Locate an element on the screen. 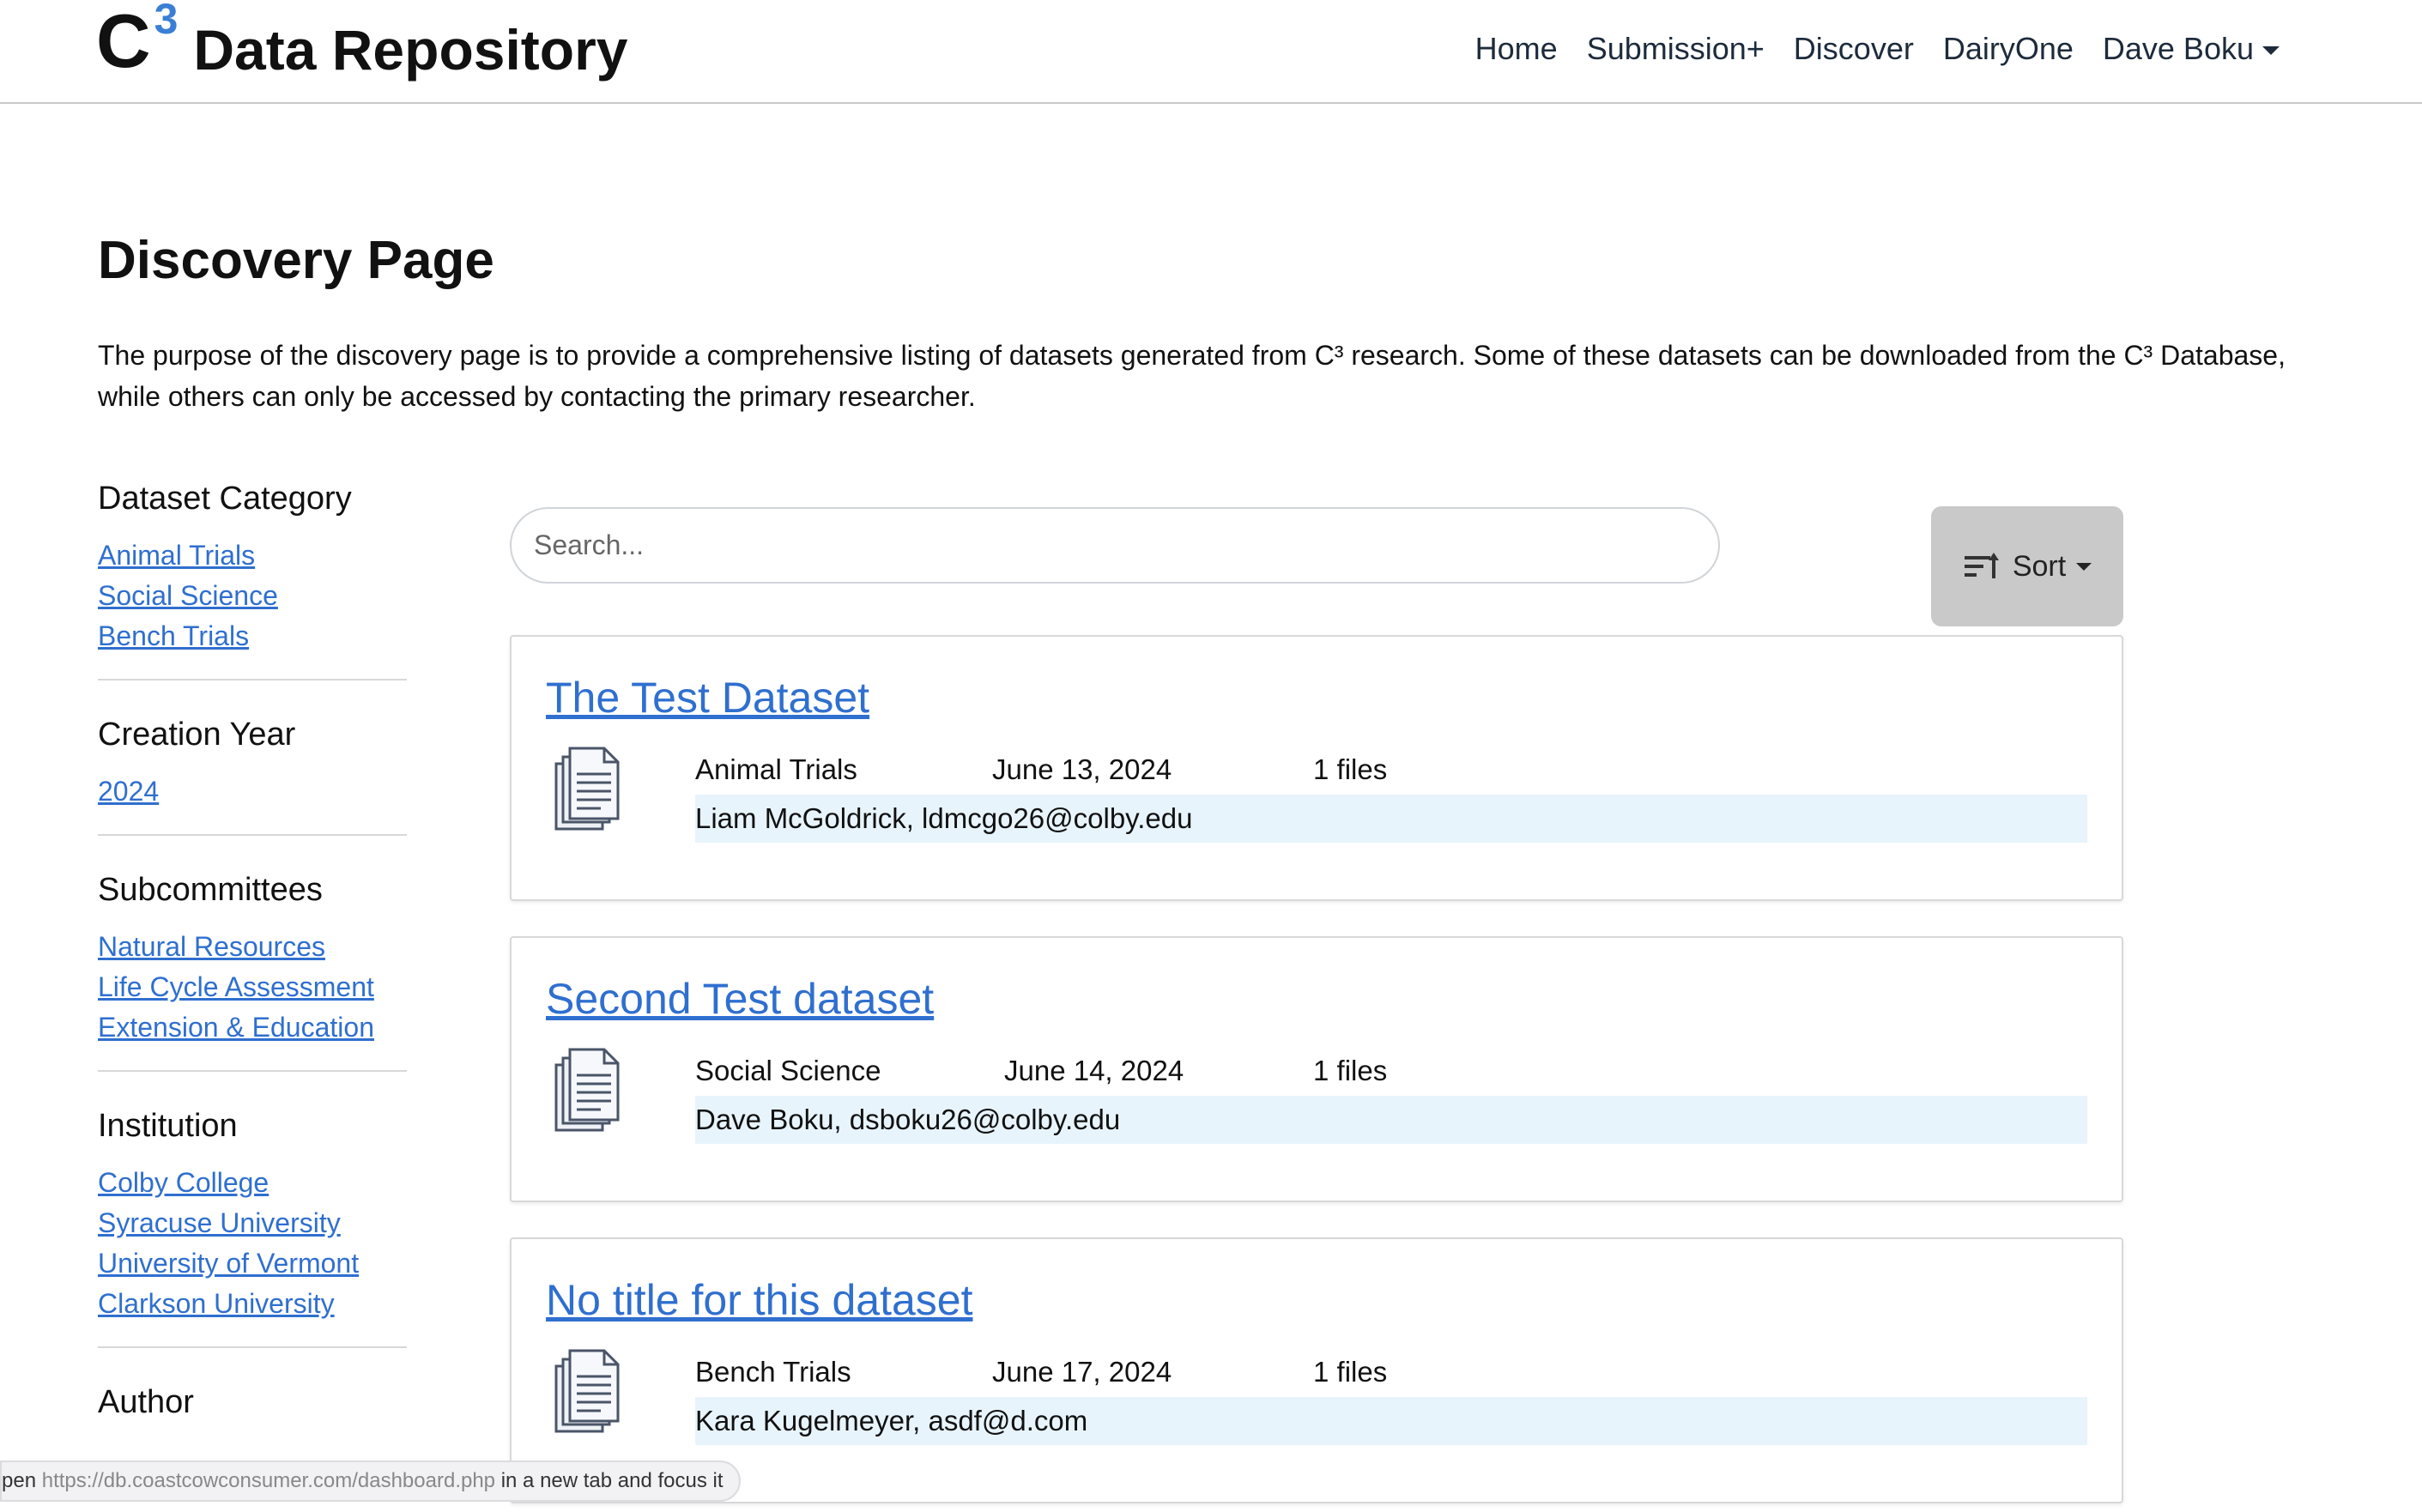 This screenshot has height=1512, width=2422. search-box is located at coordinates (1115, 545).